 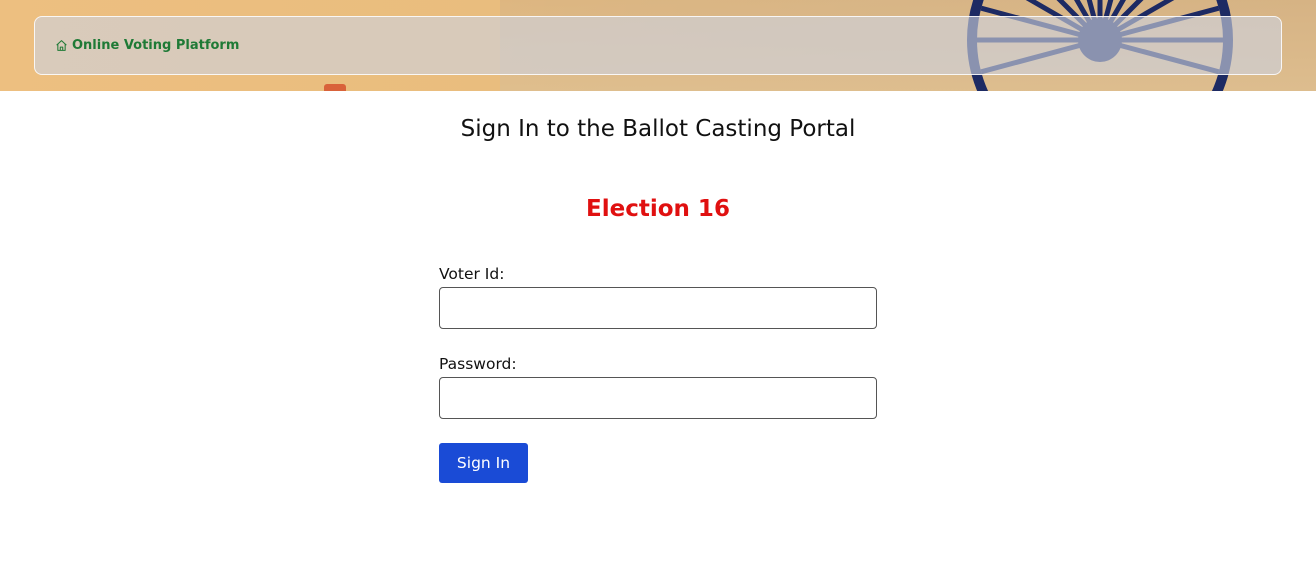 What do you see at coordinates (658, 209) in the screenshot?
I see `election-title: Election 16` at bounding box center [658, 209].